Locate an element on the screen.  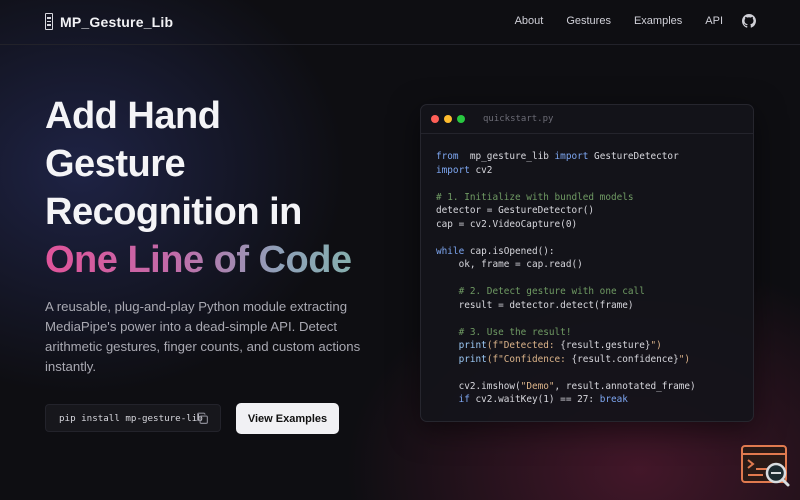
nav-links: About Gestures Examples API is located at coordinates (624, 21).